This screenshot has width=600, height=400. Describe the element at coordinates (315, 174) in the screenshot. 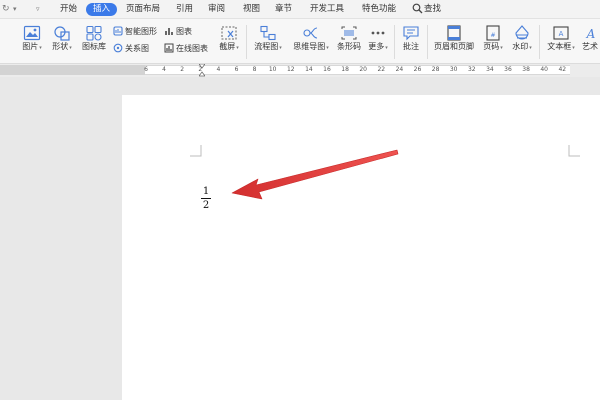

I see `annotation-arrow-icon` at that location.